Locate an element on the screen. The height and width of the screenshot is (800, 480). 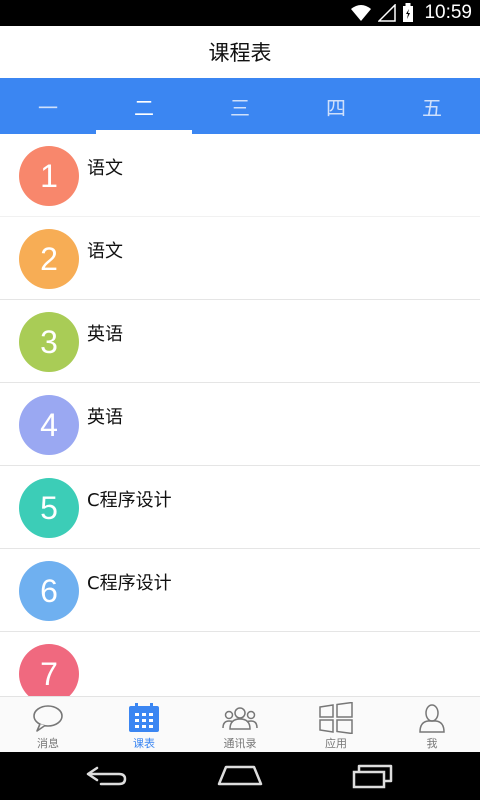
course-row: 5 C程序设计 is located at coordinates (240, 507).